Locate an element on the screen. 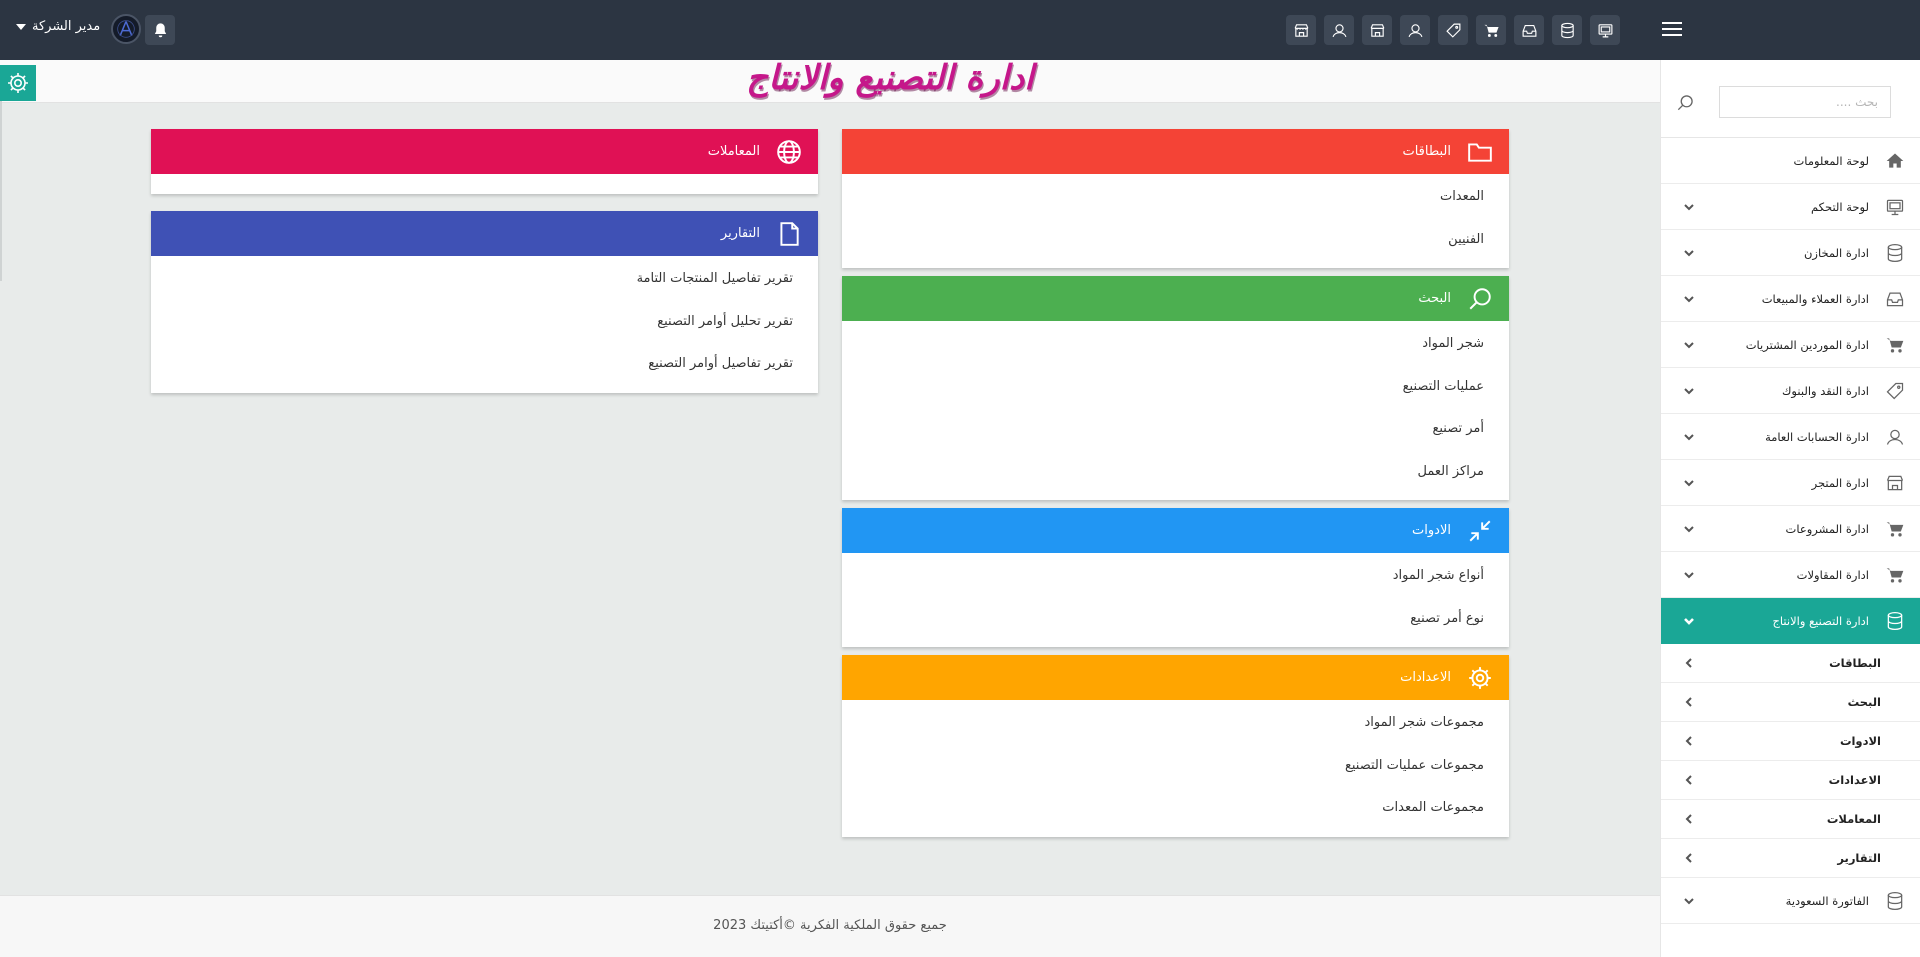 The height and width of the screenshot is (957, 1920). sidebar-item-customers-sales: ادارة العملاء والمبيعات is located at coordinates (1790, 299).